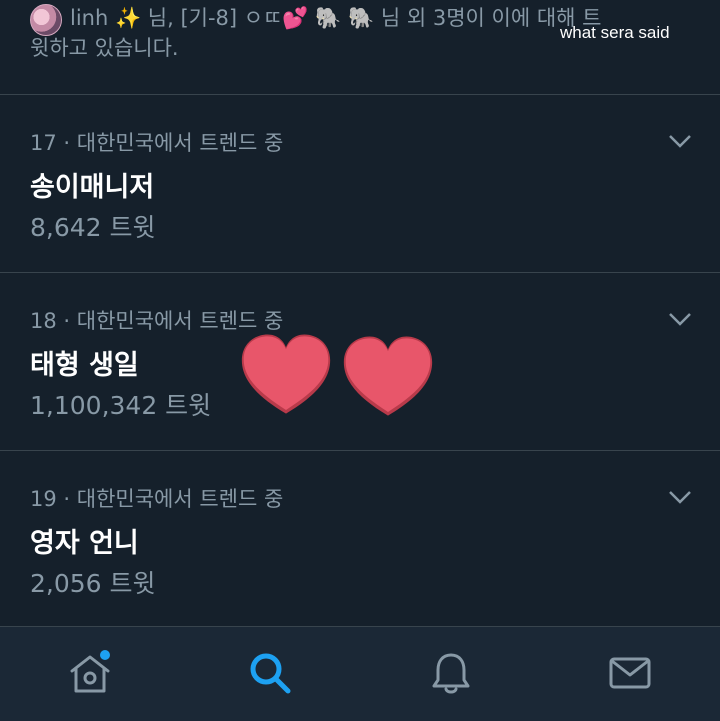  Describe the element at coordinates (360, 673) in the screenshot. I see `bottom-tab-bar` at that location.